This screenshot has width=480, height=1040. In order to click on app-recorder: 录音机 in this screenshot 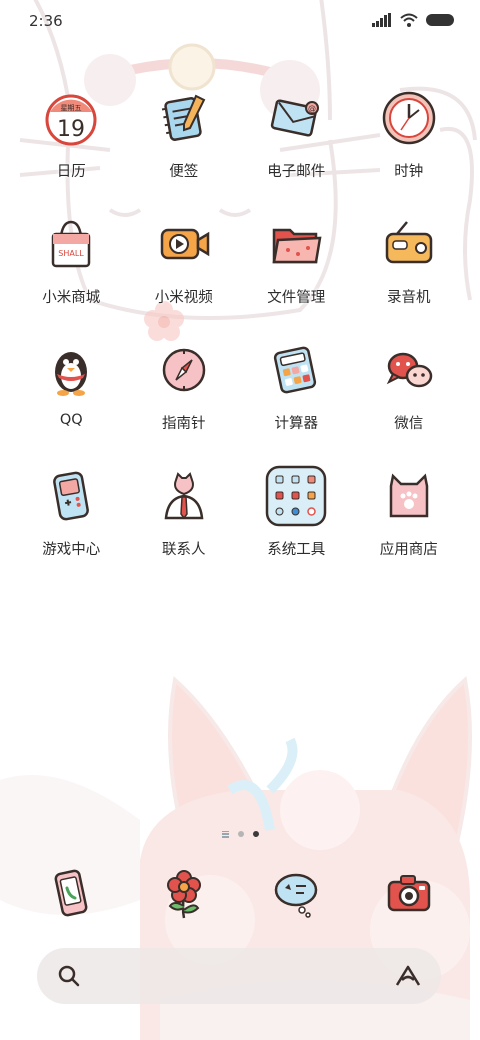, I will do `click(409, 275)`.